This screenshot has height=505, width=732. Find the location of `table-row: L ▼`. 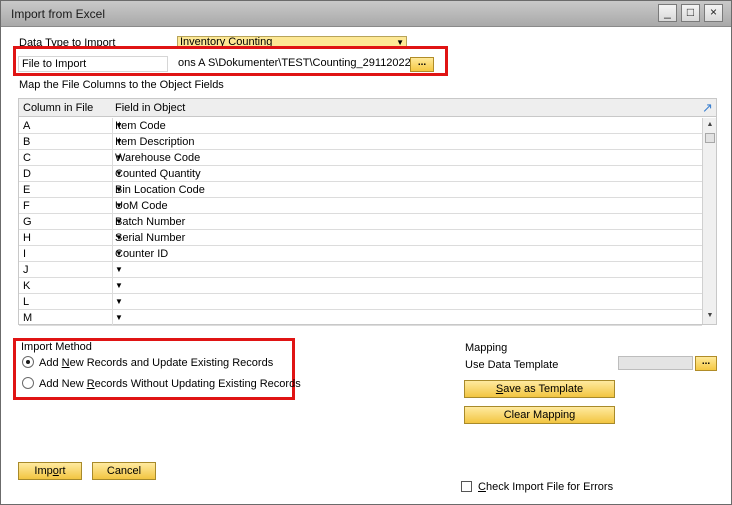

table-row: L ▼ is located at coordinates (360, 302).